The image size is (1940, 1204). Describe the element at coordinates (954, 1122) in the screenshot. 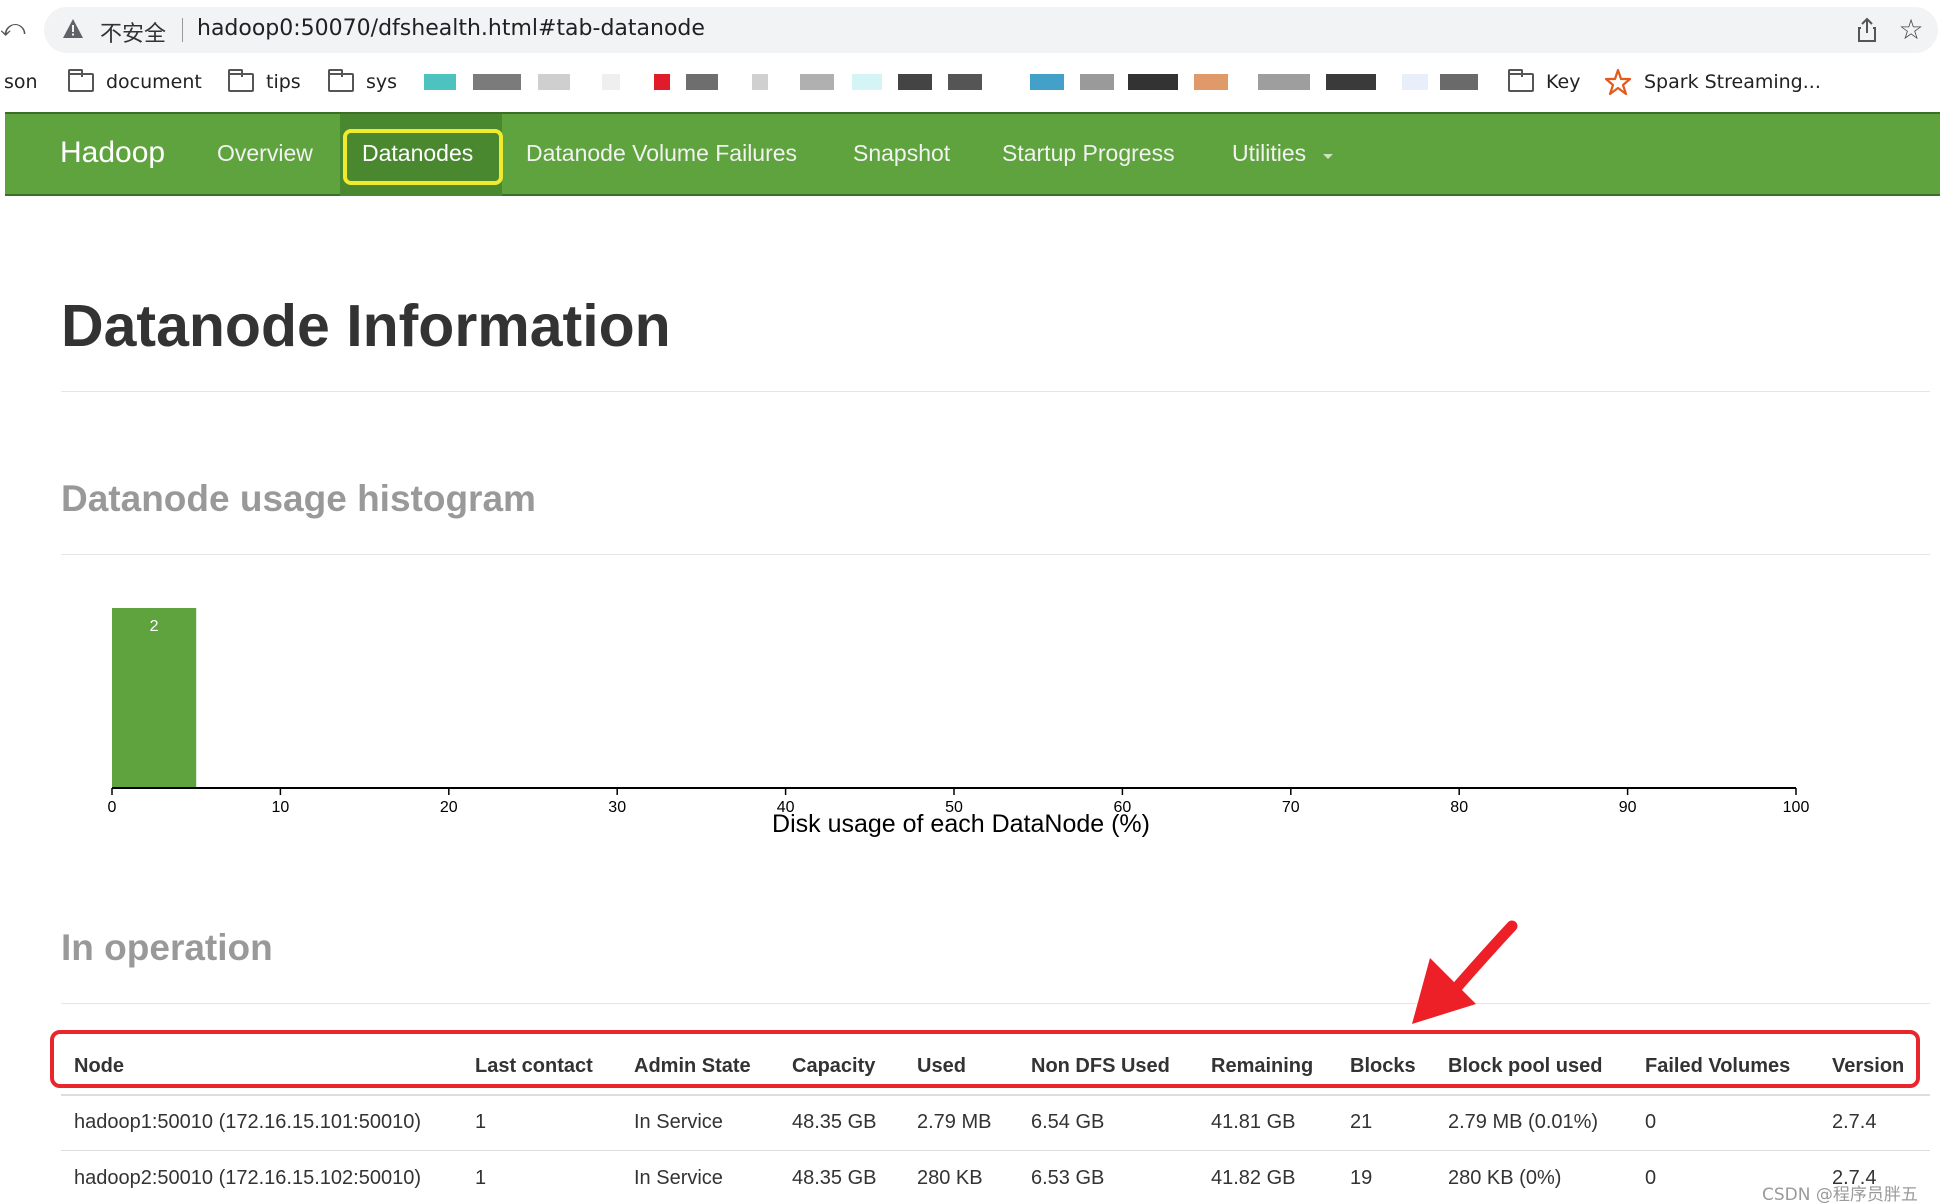

I see `cell-used: 2.79 MB` at that location.